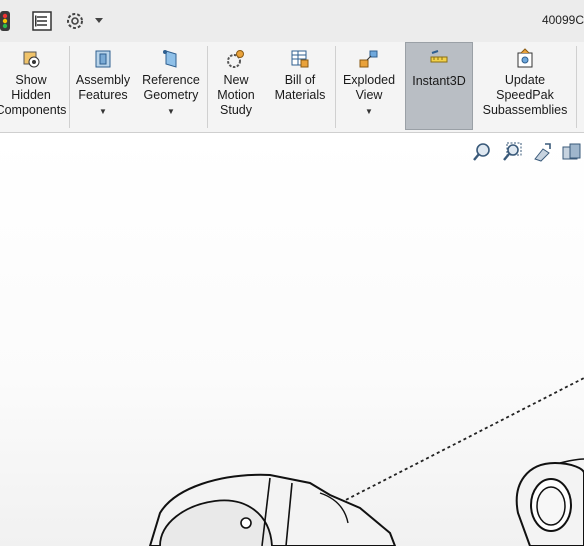 Image resolution: width=584 pixels, height=551 pixels. I want to click on show-hidden-components-button: Show Hidden Components, so click(34, 86).